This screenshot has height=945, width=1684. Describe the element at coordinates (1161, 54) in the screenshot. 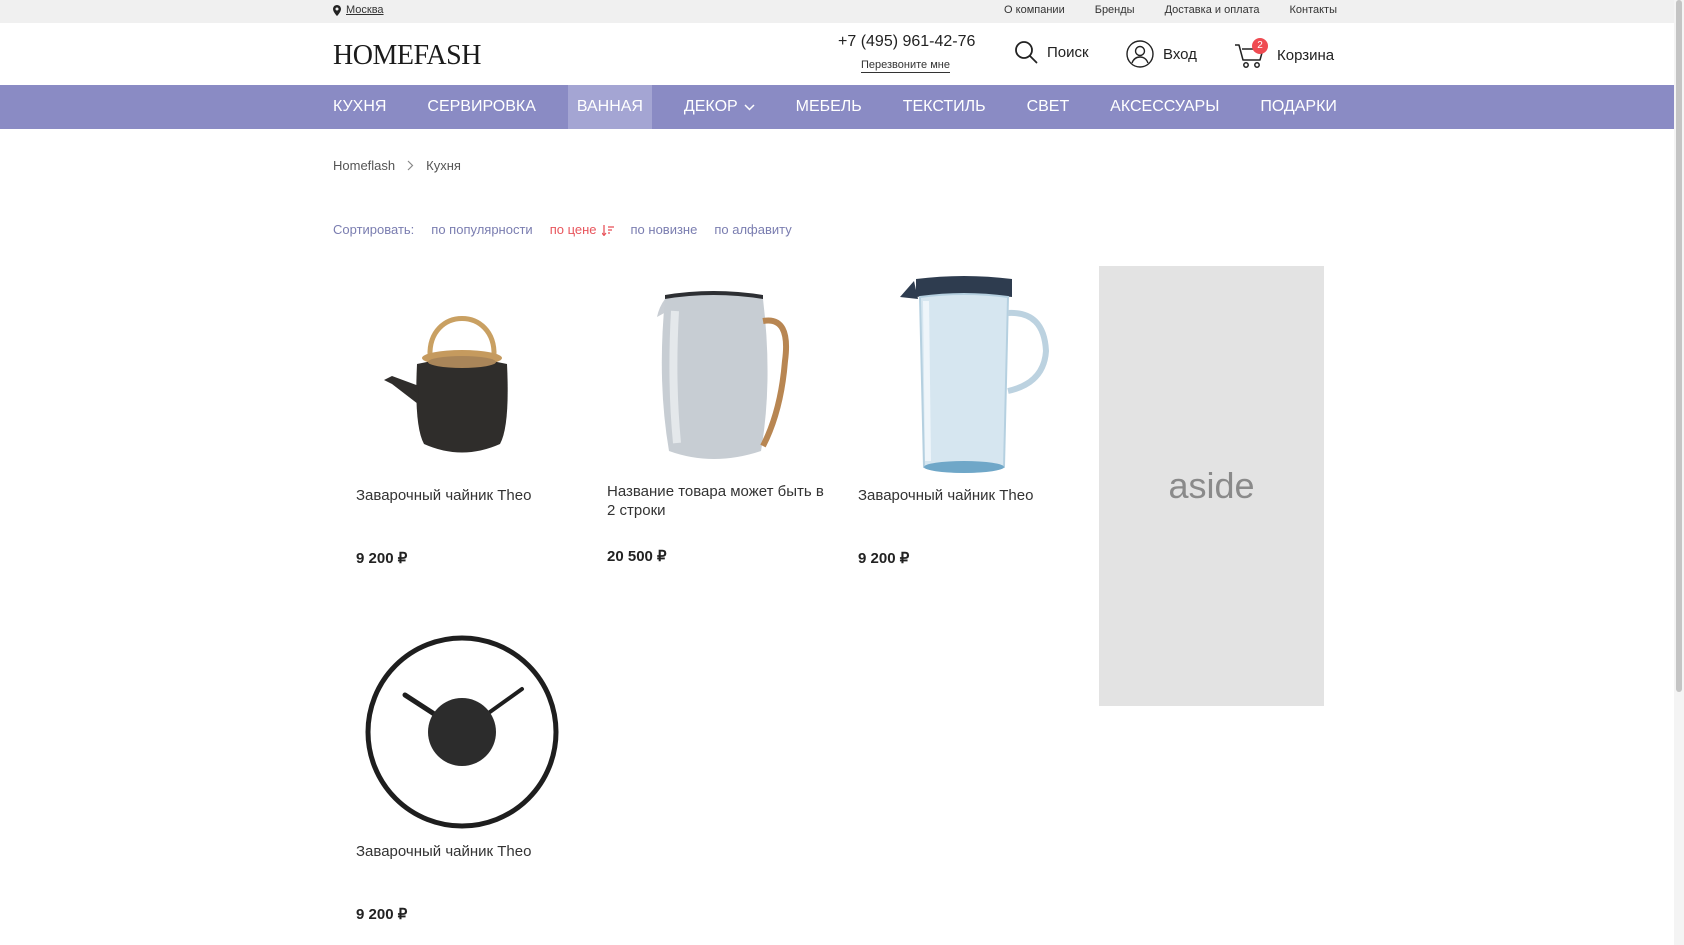

I see `login-button: Вход` at that location.